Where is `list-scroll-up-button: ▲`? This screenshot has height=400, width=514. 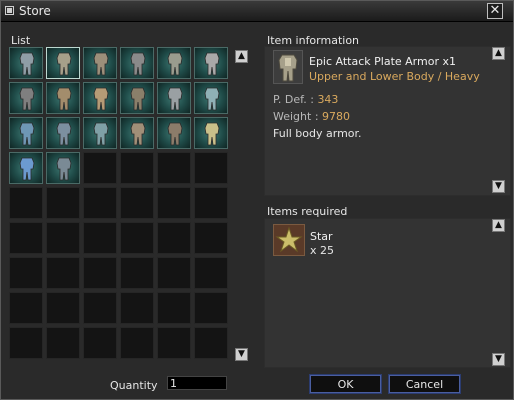 list-scroll-up-button: ▲ is located at coordinates (241, 56).